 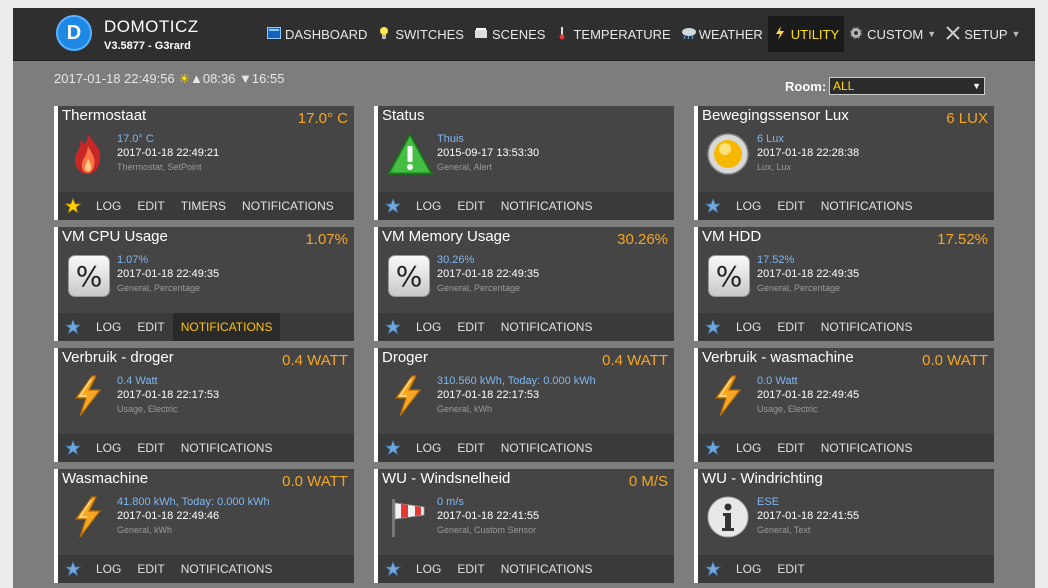 I want to click on device-value: 0.4 WATT, so click(x=315, y=360).